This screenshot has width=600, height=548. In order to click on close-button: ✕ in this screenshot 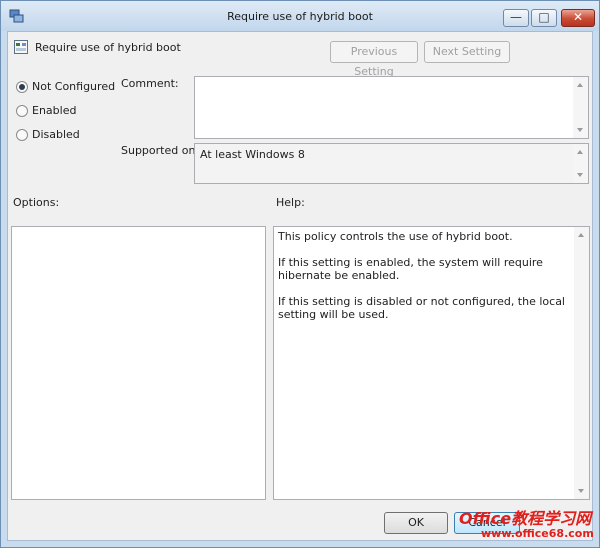, I will do `click(578, 18)`.